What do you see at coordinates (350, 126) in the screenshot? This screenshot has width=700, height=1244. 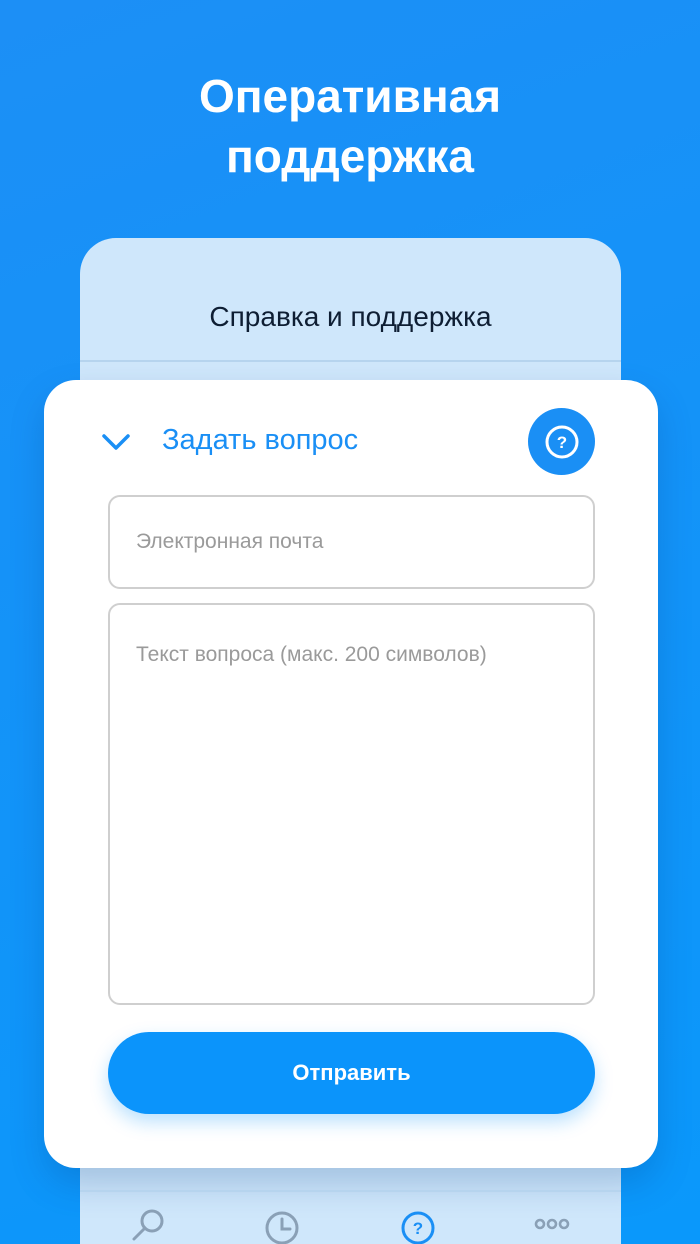 I see `hero-heading: Оперативная поддержка` at bounding box center [350, 126].